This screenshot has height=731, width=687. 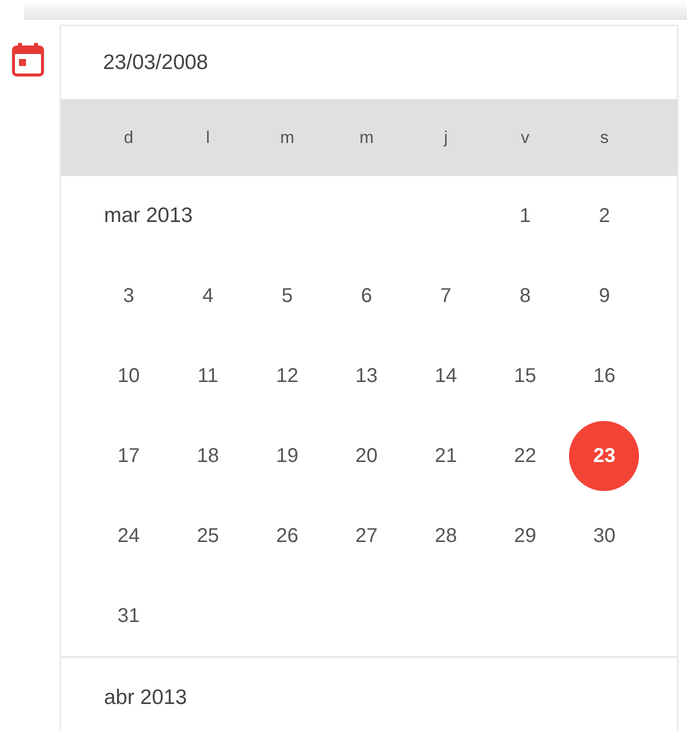 What do you see at coordinates (604, 456) in the screenshot?
I see `day-cell: 23` at bounding box center [604, 456].